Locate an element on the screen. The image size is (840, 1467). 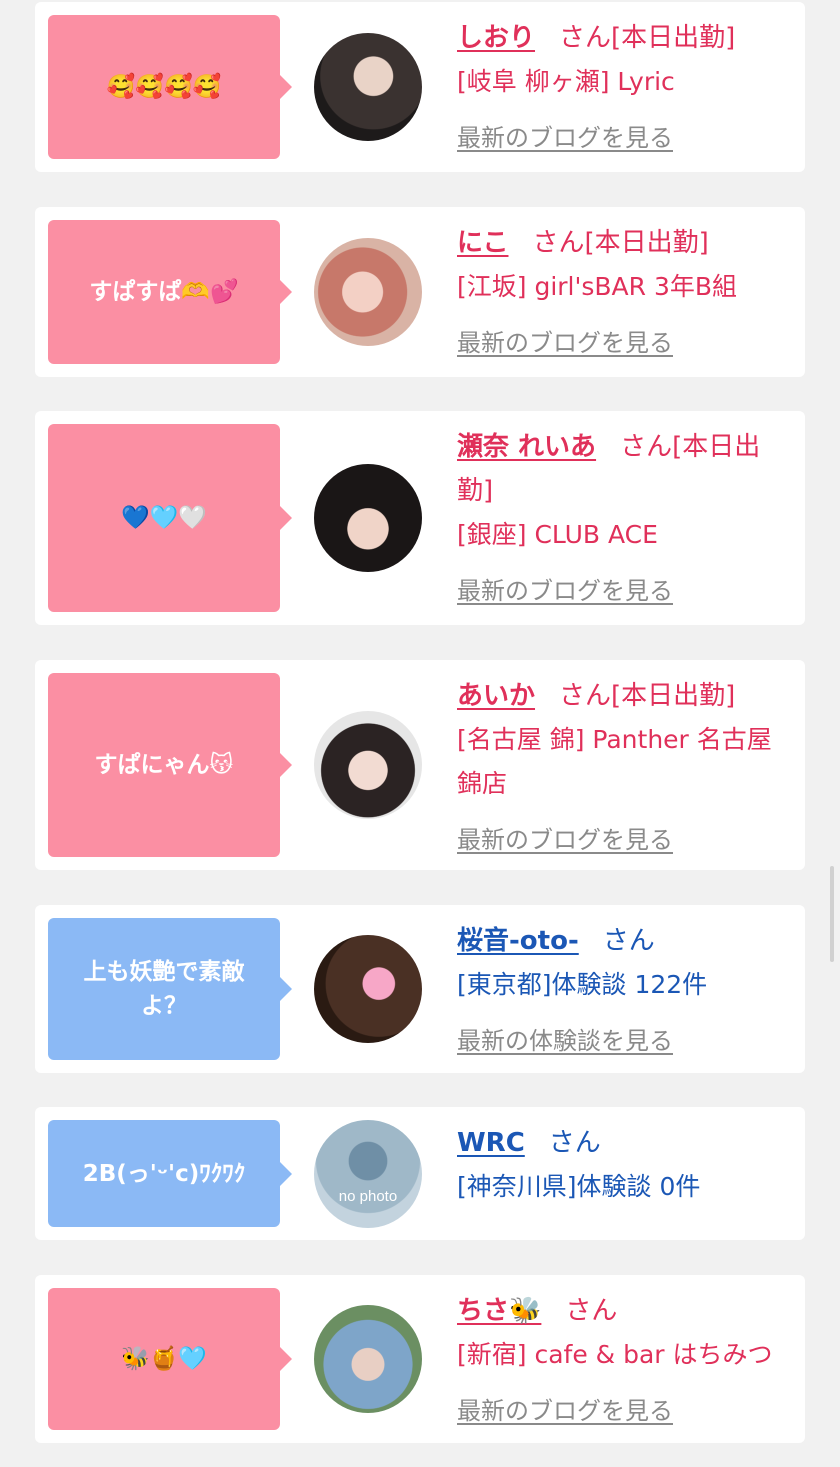
shop-info: [名古屋 錦] Panther 名古屋錦店 is located at coordinates (614, 761).